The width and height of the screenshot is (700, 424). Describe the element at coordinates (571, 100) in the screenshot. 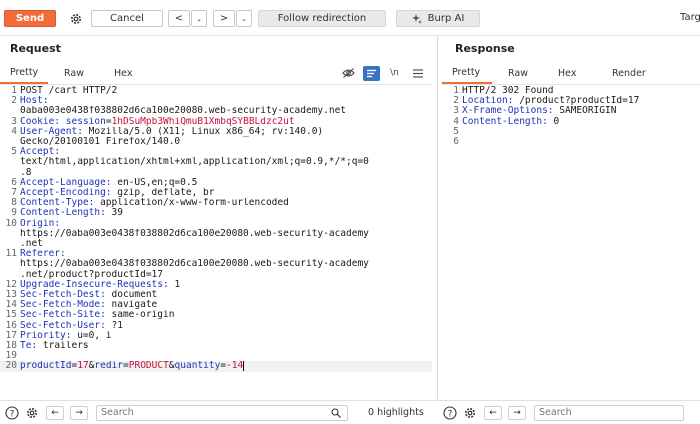

I see `code-line: 2 Location: /product?productId=17` at that location.